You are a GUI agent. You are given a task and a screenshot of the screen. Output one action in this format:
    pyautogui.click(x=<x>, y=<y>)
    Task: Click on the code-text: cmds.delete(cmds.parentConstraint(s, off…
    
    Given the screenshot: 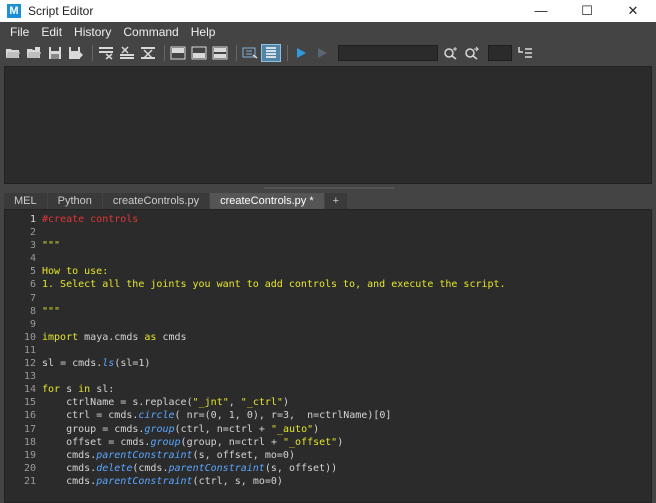 What is the action you would take?
    pyautogui.click(x=202, y=468)
    